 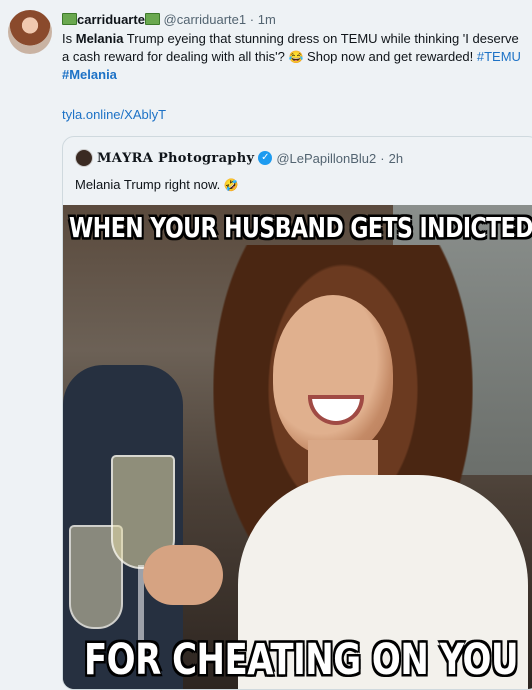 What do you see at coordinates (265, 158) in the screenshot?
I see `verified-badge-icon: ✓` at bounding box center [265, 158].